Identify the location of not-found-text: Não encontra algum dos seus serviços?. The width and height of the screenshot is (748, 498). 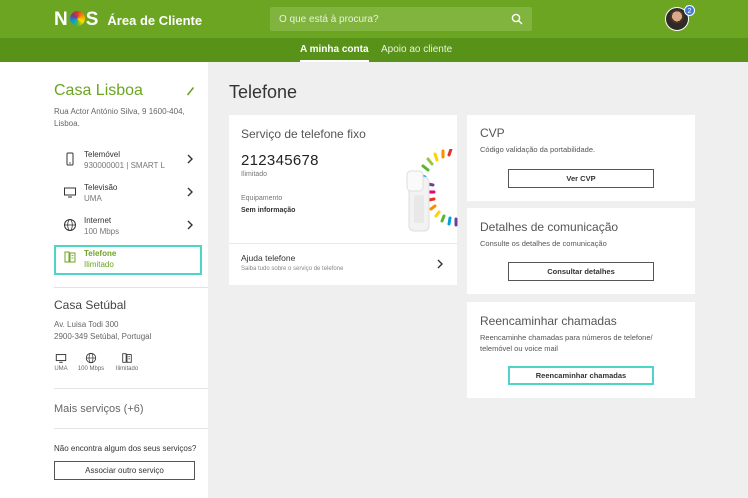
(125, 448).